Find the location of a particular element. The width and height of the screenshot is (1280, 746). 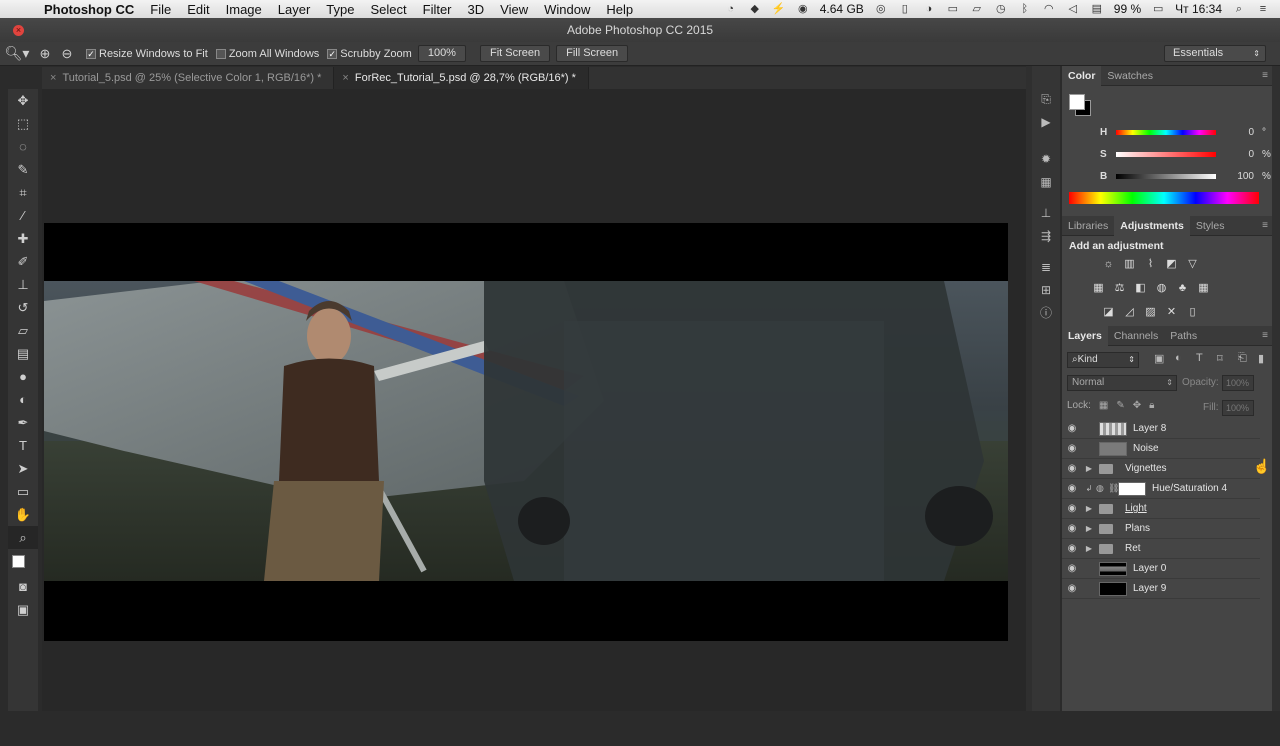

tab-color: Color is located at coordinates (1082, 75).